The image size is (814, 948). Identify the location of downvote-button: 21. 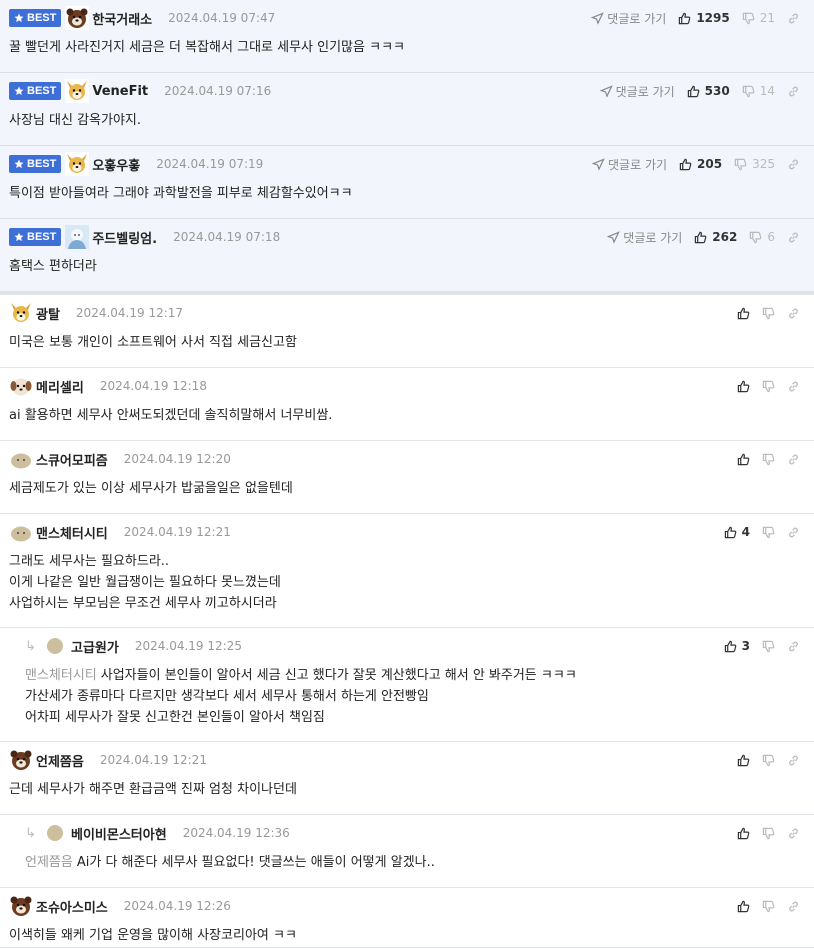
(758, 18).